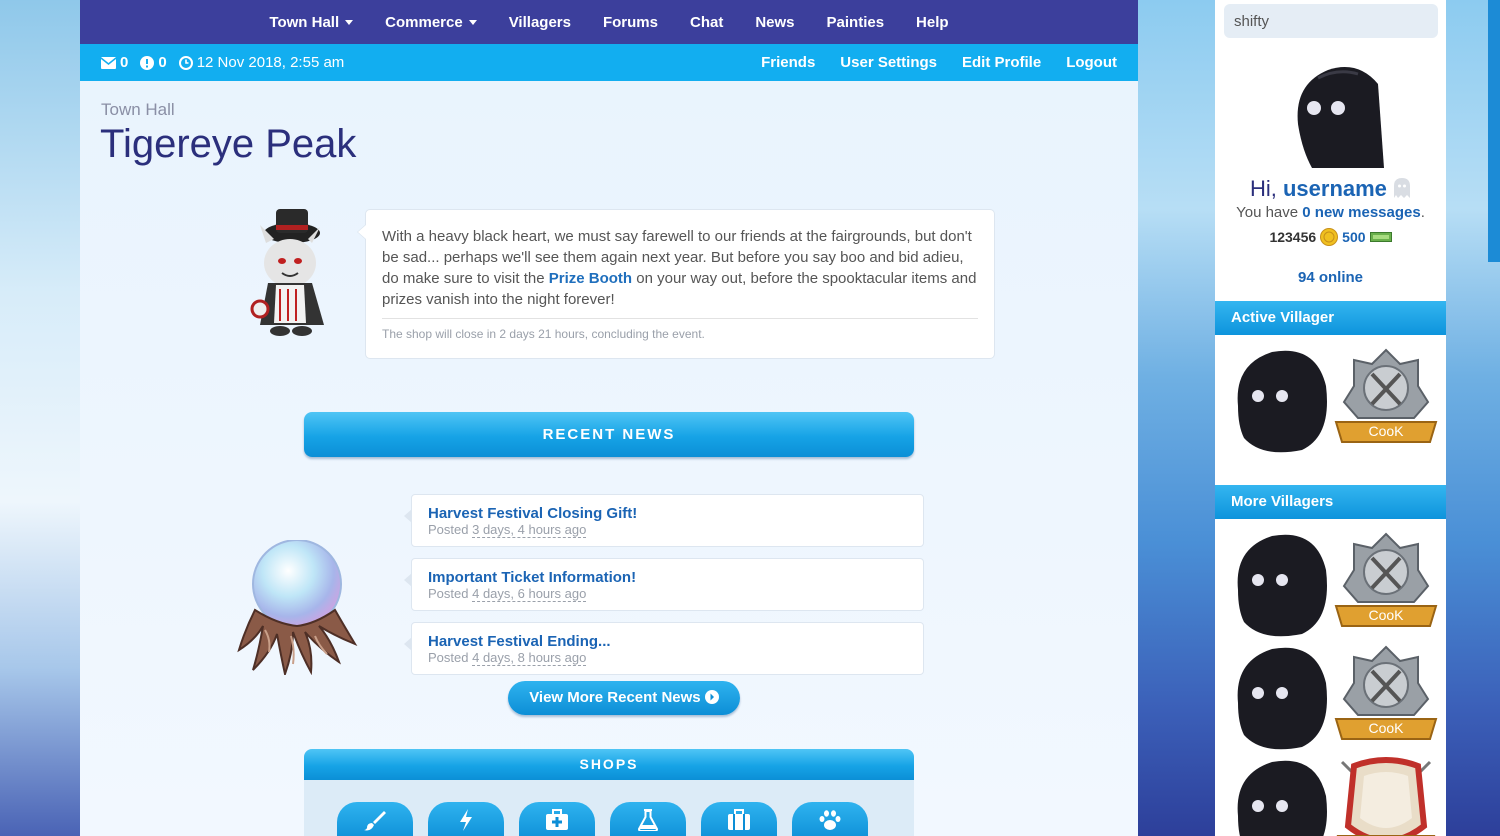 This screenshot has height=836, width=1500. I want to click on posted-ago: 4 days, 6 hours ago, so click(529, 594).